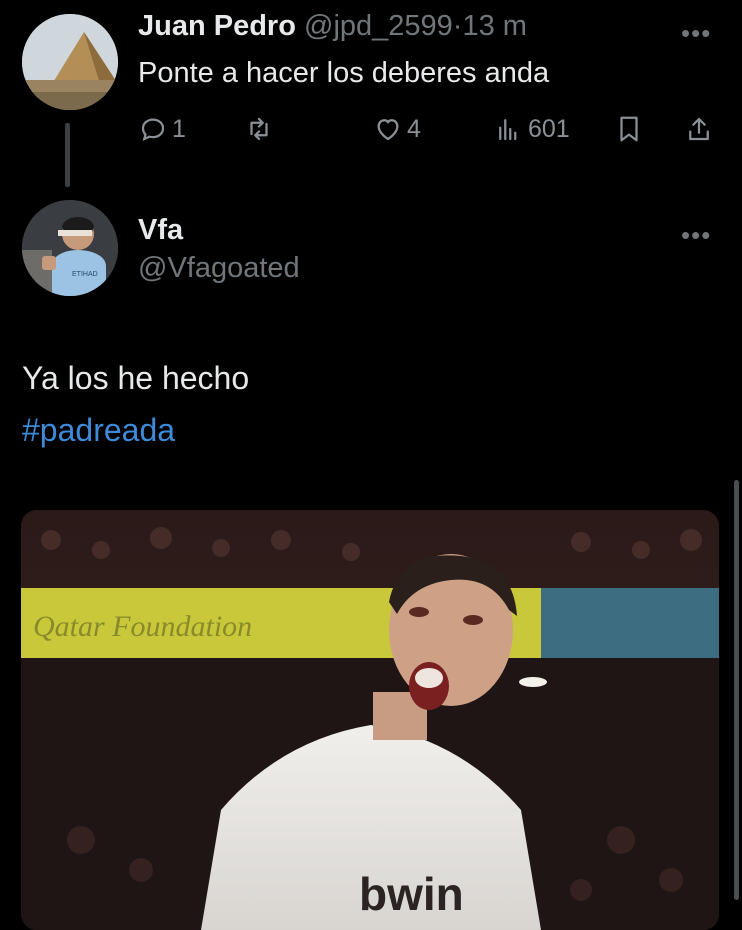  Describe the element at coordinates (414, 128) in the screenshot. I see `like-count: 4` at that location.